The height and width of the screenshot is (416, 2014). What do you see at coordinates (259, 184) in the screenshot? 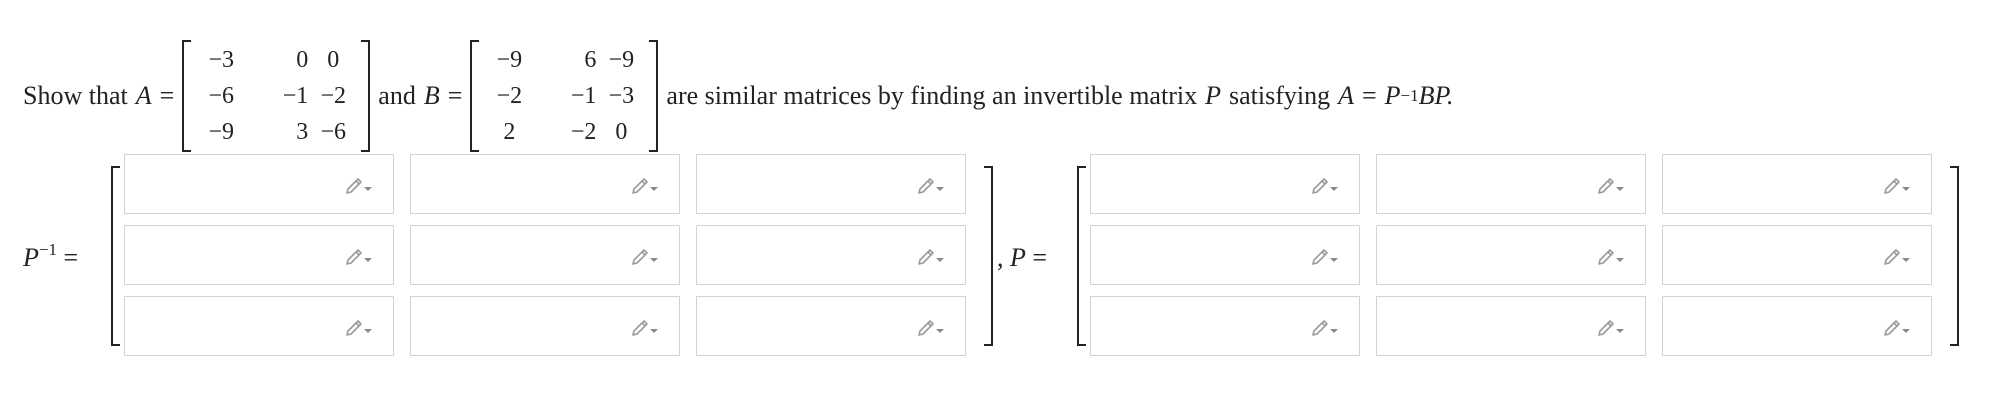
I see `pinv-input-r1c1` at bounding box center [259, 184].